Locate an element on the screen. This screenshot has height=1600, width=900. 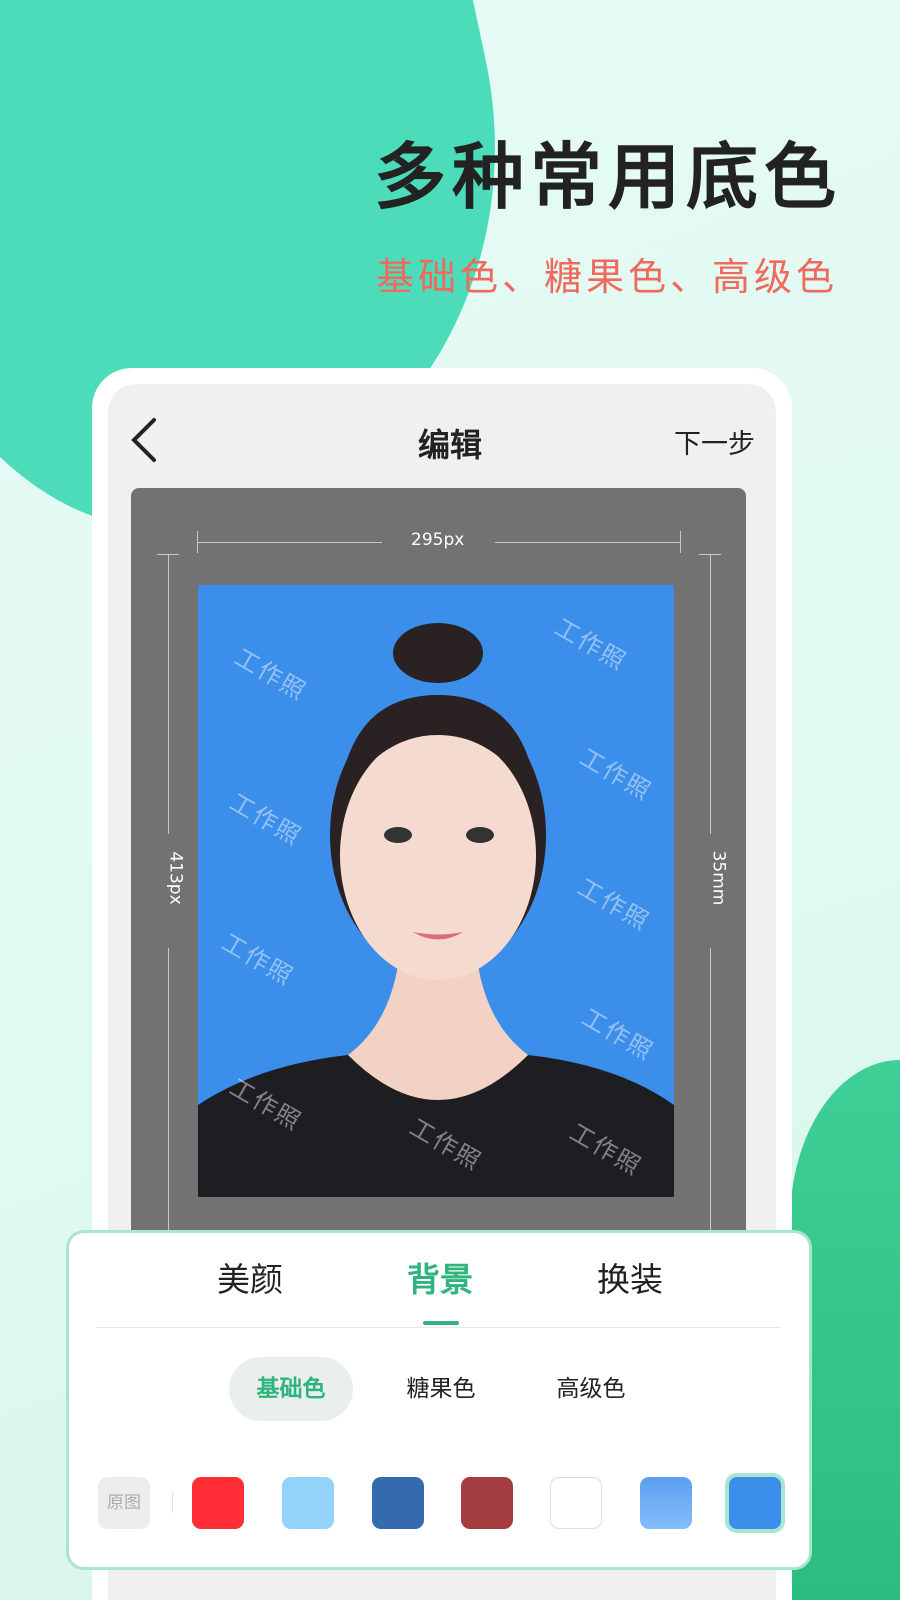
tab-outfit: 换装 is located at coordinates (630, 1277).